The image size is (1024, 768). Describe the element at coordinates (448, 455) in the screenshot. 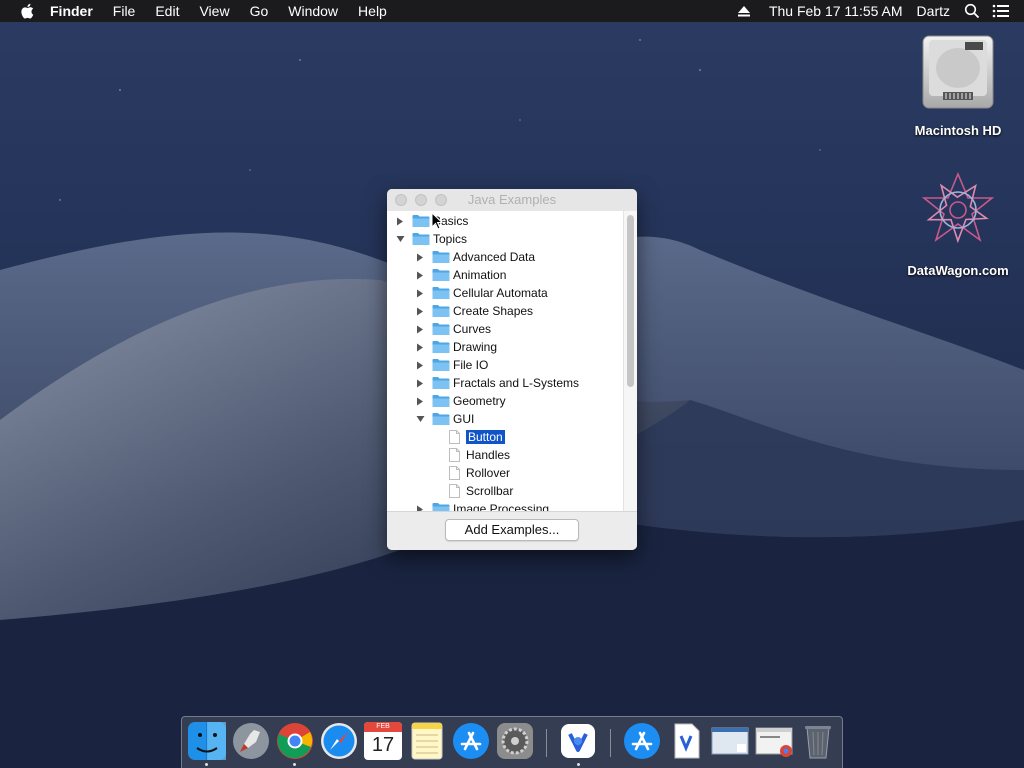

I see `tree-row: Handles` at that location.